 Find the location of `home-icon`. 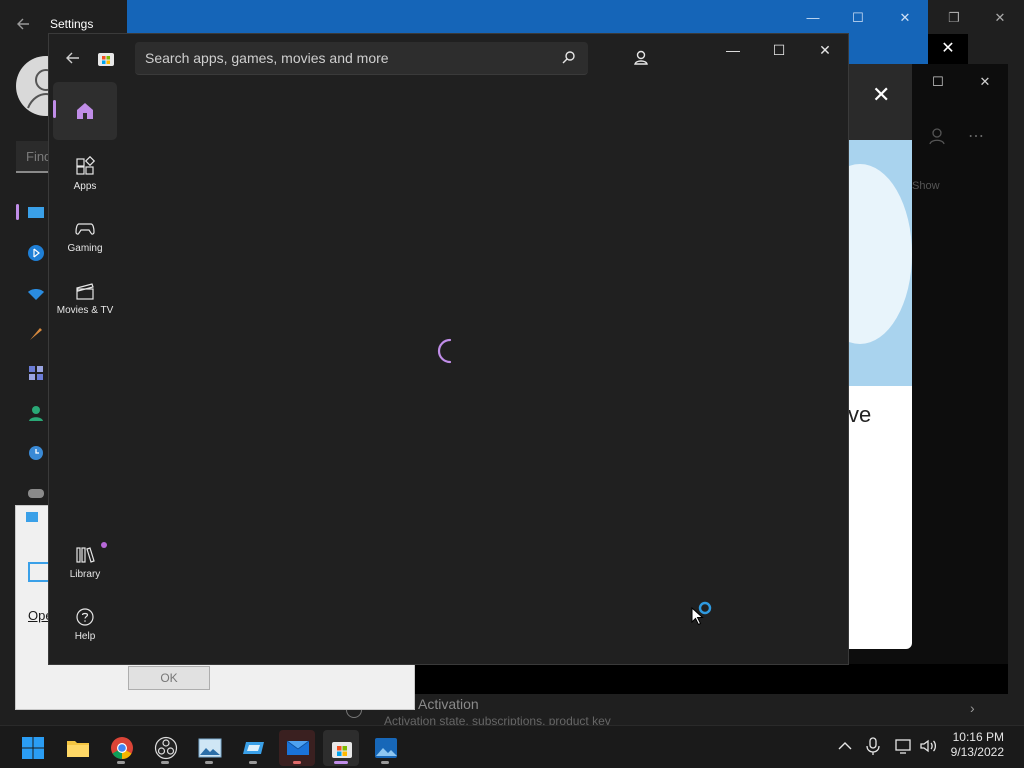

home-icon is located at coordinates (85, 111).